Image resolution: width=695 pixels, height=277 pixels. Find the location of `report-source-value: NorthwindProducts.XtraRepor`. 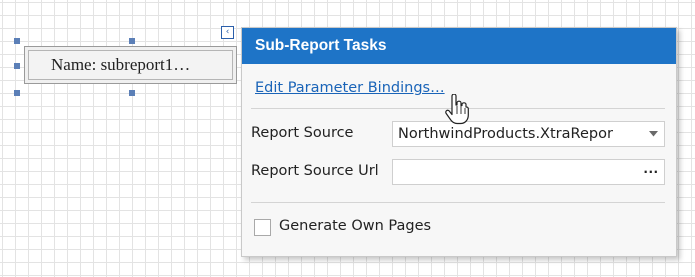

report-source-value: NorthwindProducts.XtraRepor is located at coordinates (505, 134).